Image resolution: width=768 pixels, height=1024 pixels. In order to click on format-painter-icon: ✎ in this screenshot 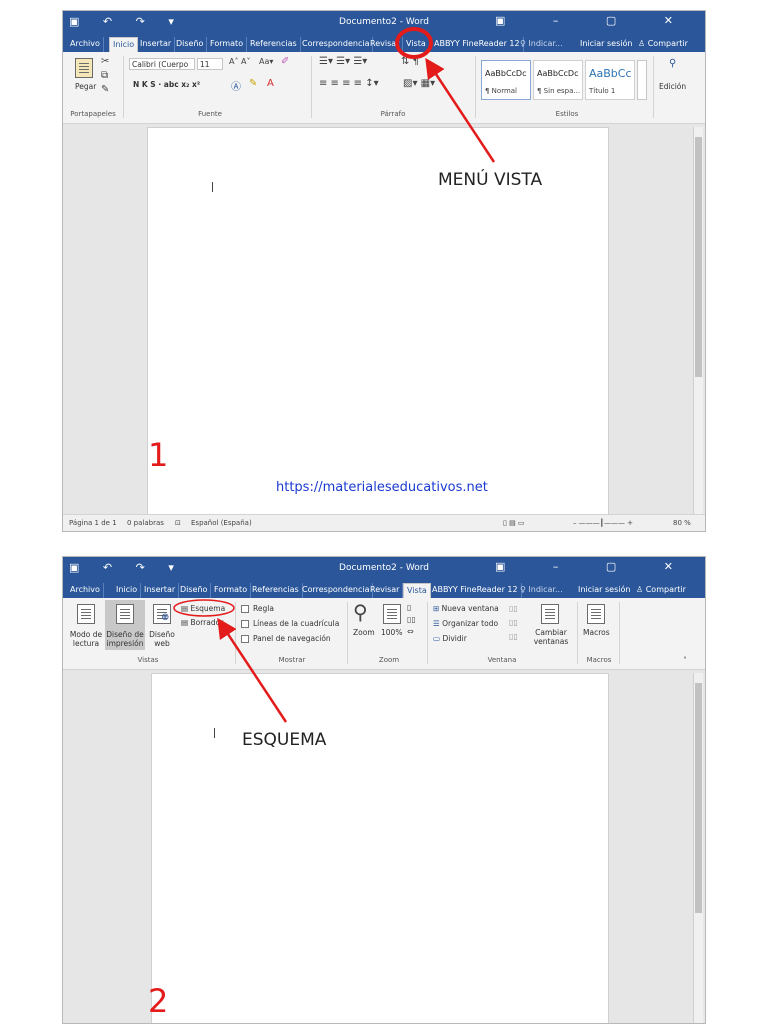, I will do `click(105, 89)`.